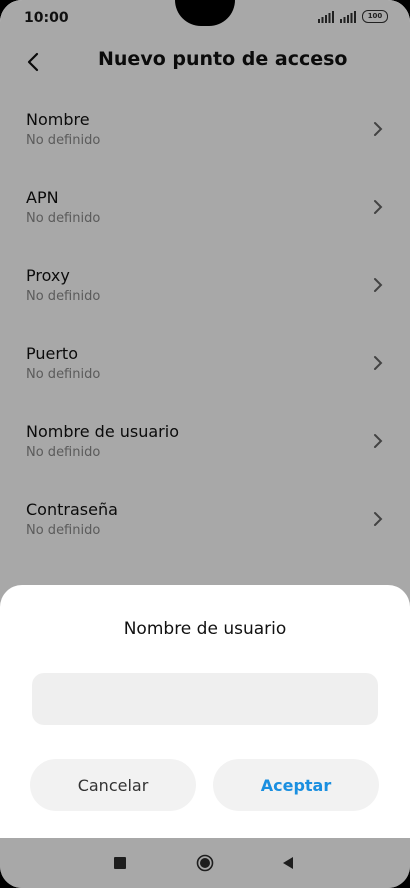 The height and width of the screenshot is (888, 410). Describe the element at coordinates (113, 785) in the screenshot. I see `cancel-button: Cancelar` at that location.